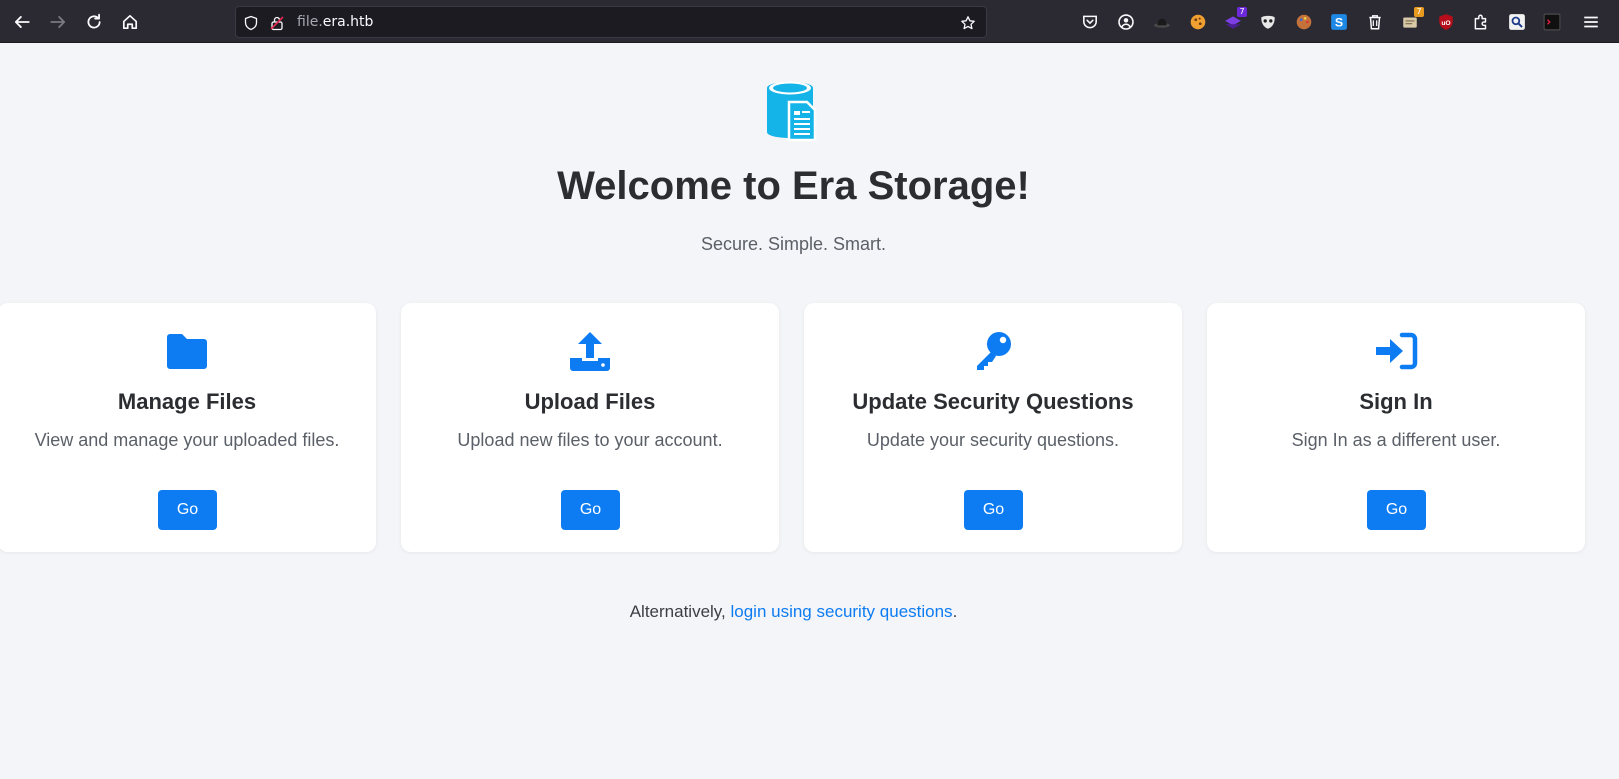 The image size is (1619, 779). Describe the element at coordinates (1304, 22) in the screenshot. I see `palette-icon` at that location.